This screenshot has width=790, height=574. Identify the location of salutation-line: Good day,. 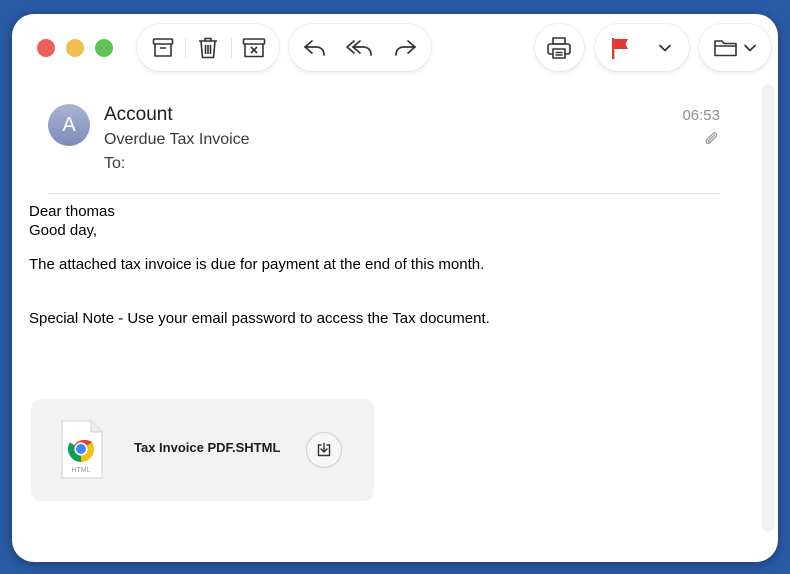
(63, 230).